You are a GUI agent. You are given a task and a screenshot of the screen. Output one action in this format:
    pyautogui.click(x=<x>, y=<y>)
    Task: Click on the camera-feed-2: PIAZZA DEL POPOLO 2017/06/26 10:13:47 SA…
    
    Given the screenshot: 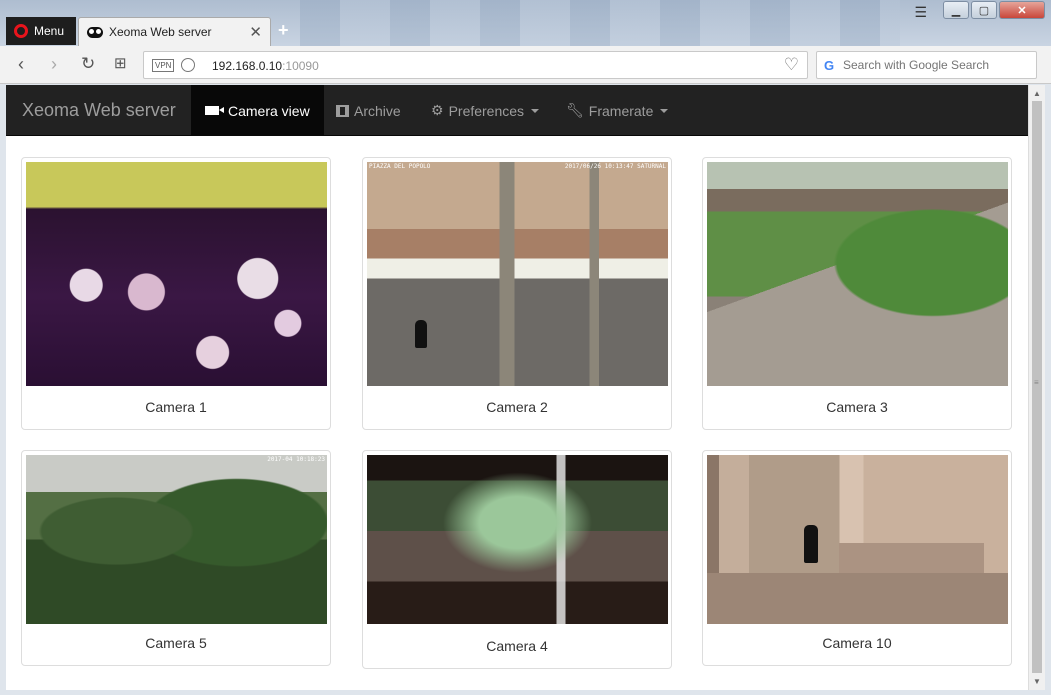 What is the action you would take?
    pyautogui.click(x=517, y=274)
    